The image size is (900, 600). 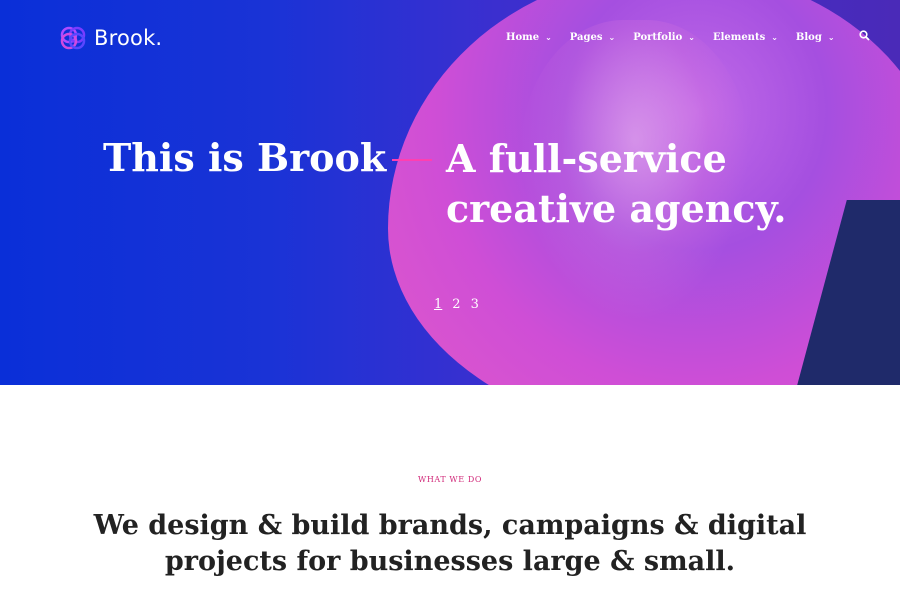 What do you see at coordinates (438, 304) in the screenshot?
I see `slide-1-button: 1` at bounding box center [438, 304].